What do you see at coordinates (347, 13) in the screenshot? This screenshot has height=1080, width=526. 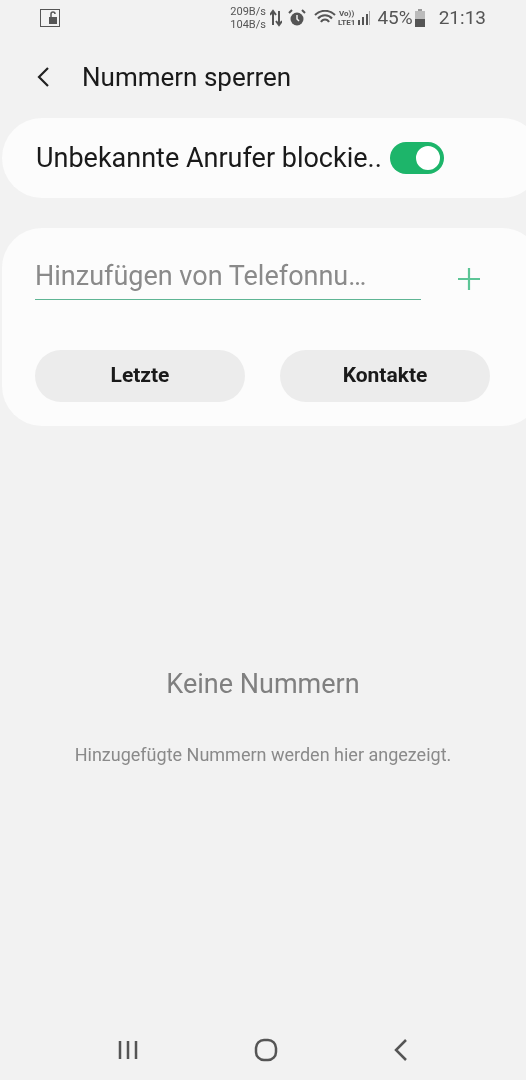 I see `volte-label: Vo))` at bounding box center [347, 13].